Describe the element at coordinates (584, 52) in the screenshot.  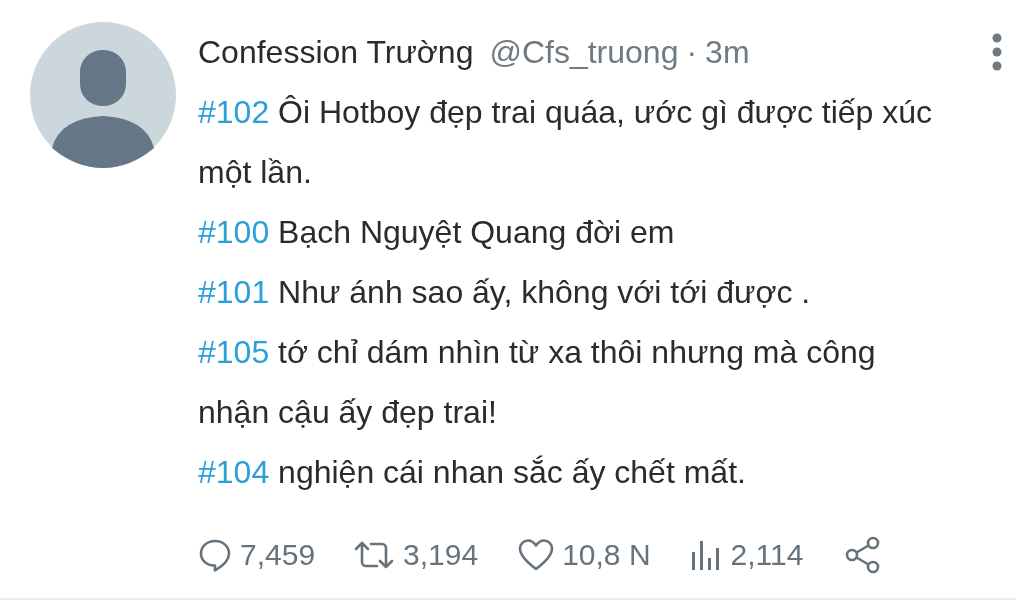
I see `handle: @Cfs_truong` at that location.